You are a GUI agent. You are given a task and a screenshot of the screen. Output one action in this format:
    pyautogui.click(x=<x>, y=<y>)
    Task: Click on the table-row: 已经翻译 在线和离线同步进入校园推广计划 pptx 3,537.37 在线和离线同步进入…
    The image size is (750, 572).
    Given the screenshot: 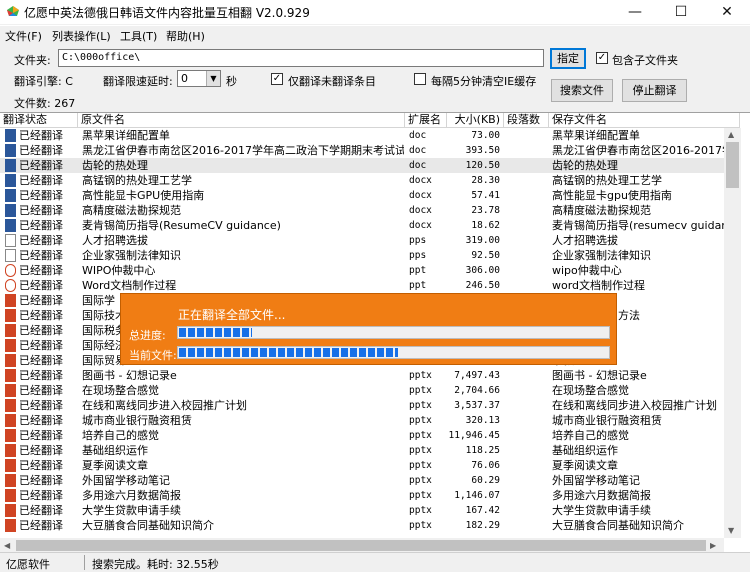 What is the action you would take?
    pyautogui.click(x=362, y=405)
    